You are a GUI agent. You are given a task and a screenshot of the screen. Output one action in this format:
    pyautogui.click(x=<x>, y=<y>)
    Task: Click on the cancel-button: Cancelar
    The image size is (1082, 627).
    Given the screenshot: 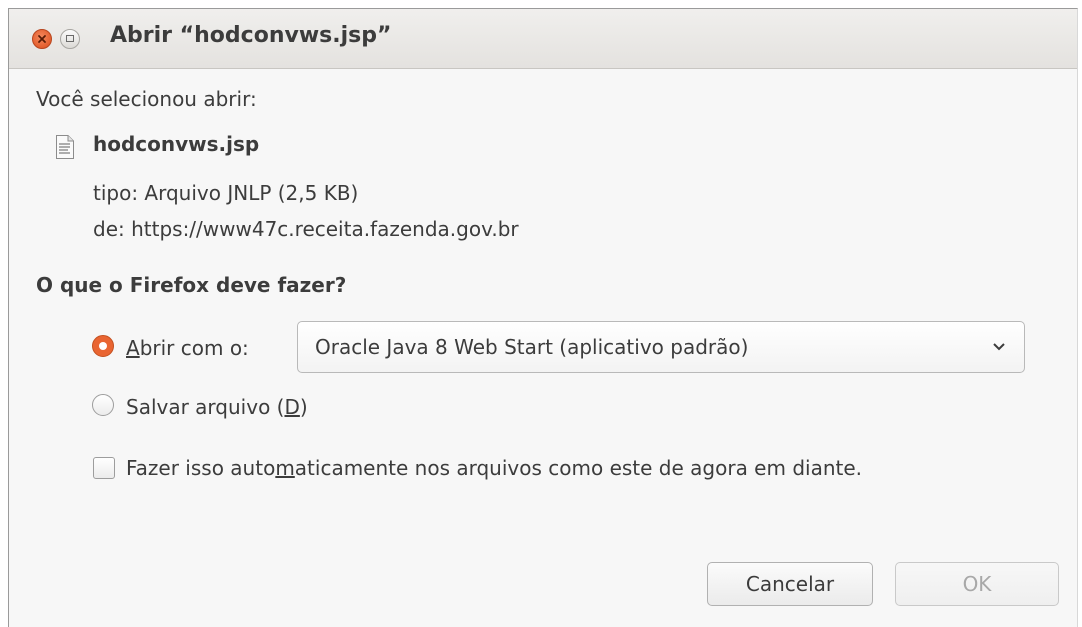 What is the action you would take?
    pyautogui.click(x=790, y=584)
    